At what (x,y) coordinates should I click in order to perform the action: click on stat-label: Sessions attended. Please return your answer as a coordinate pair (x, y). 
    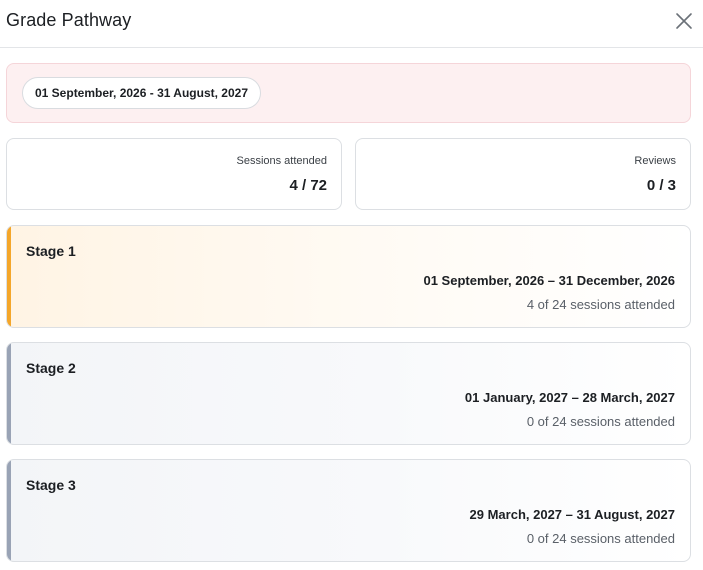
    Looking at the image, I should click on (281, 161).